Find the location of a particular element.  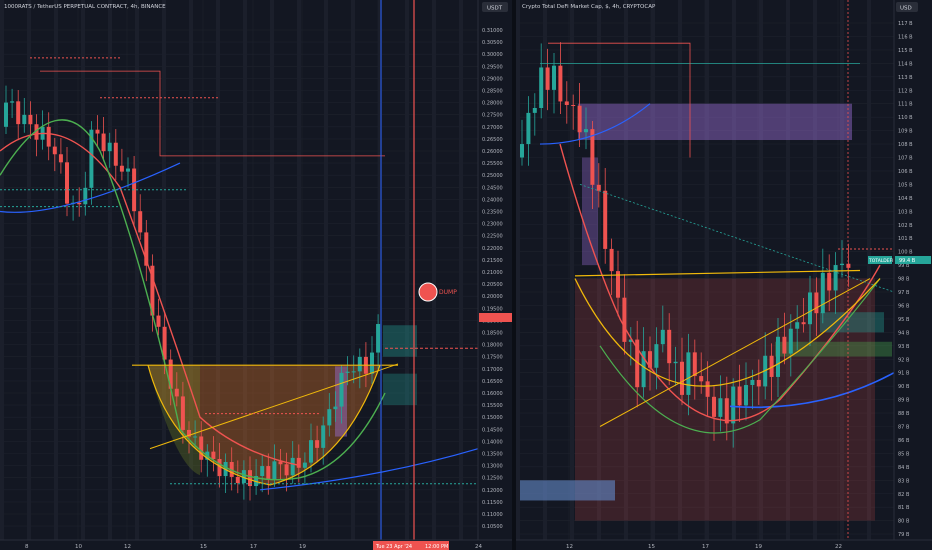

left-crosshair-date: Tue 23 Apr '24 is located at coordinates (393, 547).